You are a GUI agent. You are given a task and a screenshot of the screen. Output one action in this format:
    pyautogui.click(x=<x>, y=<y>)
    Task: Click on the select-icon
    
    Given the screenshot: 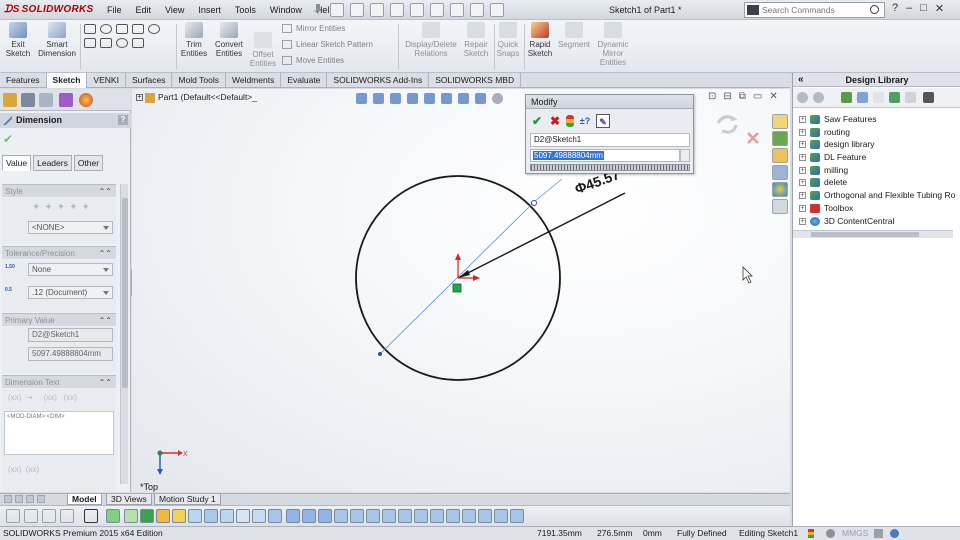 What is the action you would take?
    pyautogui.click(x=437, y=10)
    